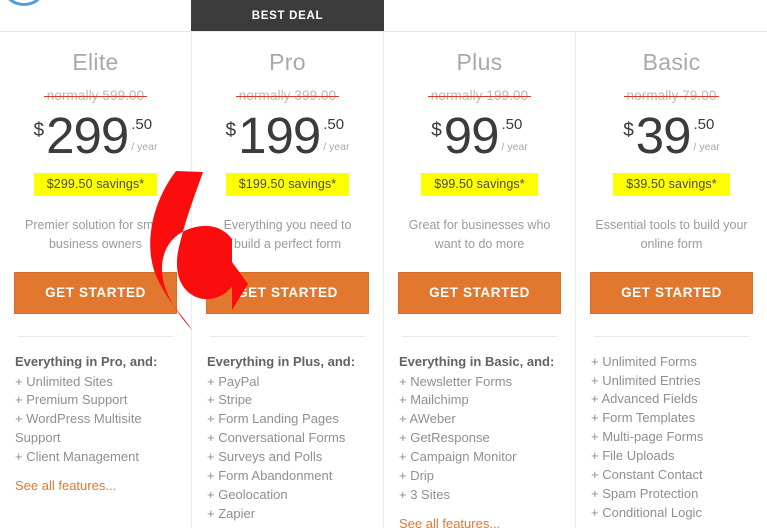 The height and width of the screenshot is (528, 767). What do you see at coordinates (471, 135) in the screenshot?
I see `price-amount: 99` at bounding box center [471, 135].